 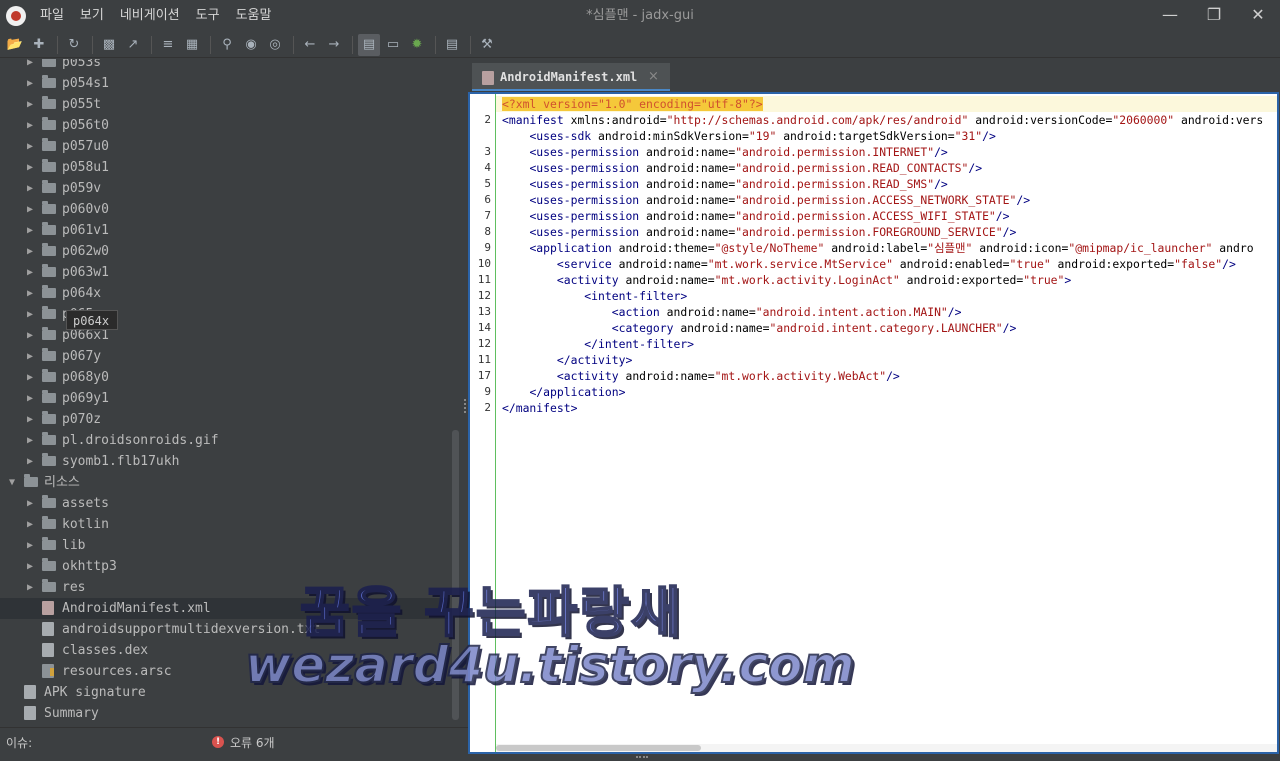 I want to click on line-number: 11, so click(x=484, y=279).